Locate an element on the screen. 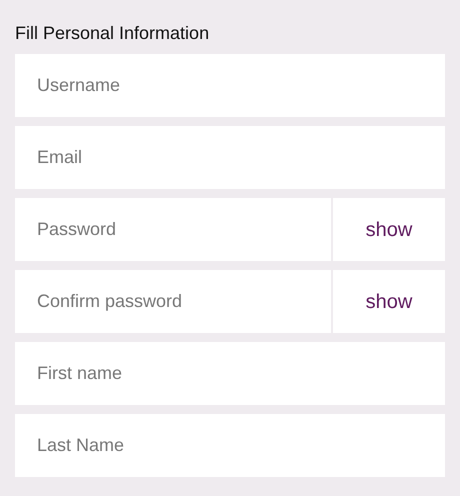  password-field: Password is located at coordinates (173, 229).